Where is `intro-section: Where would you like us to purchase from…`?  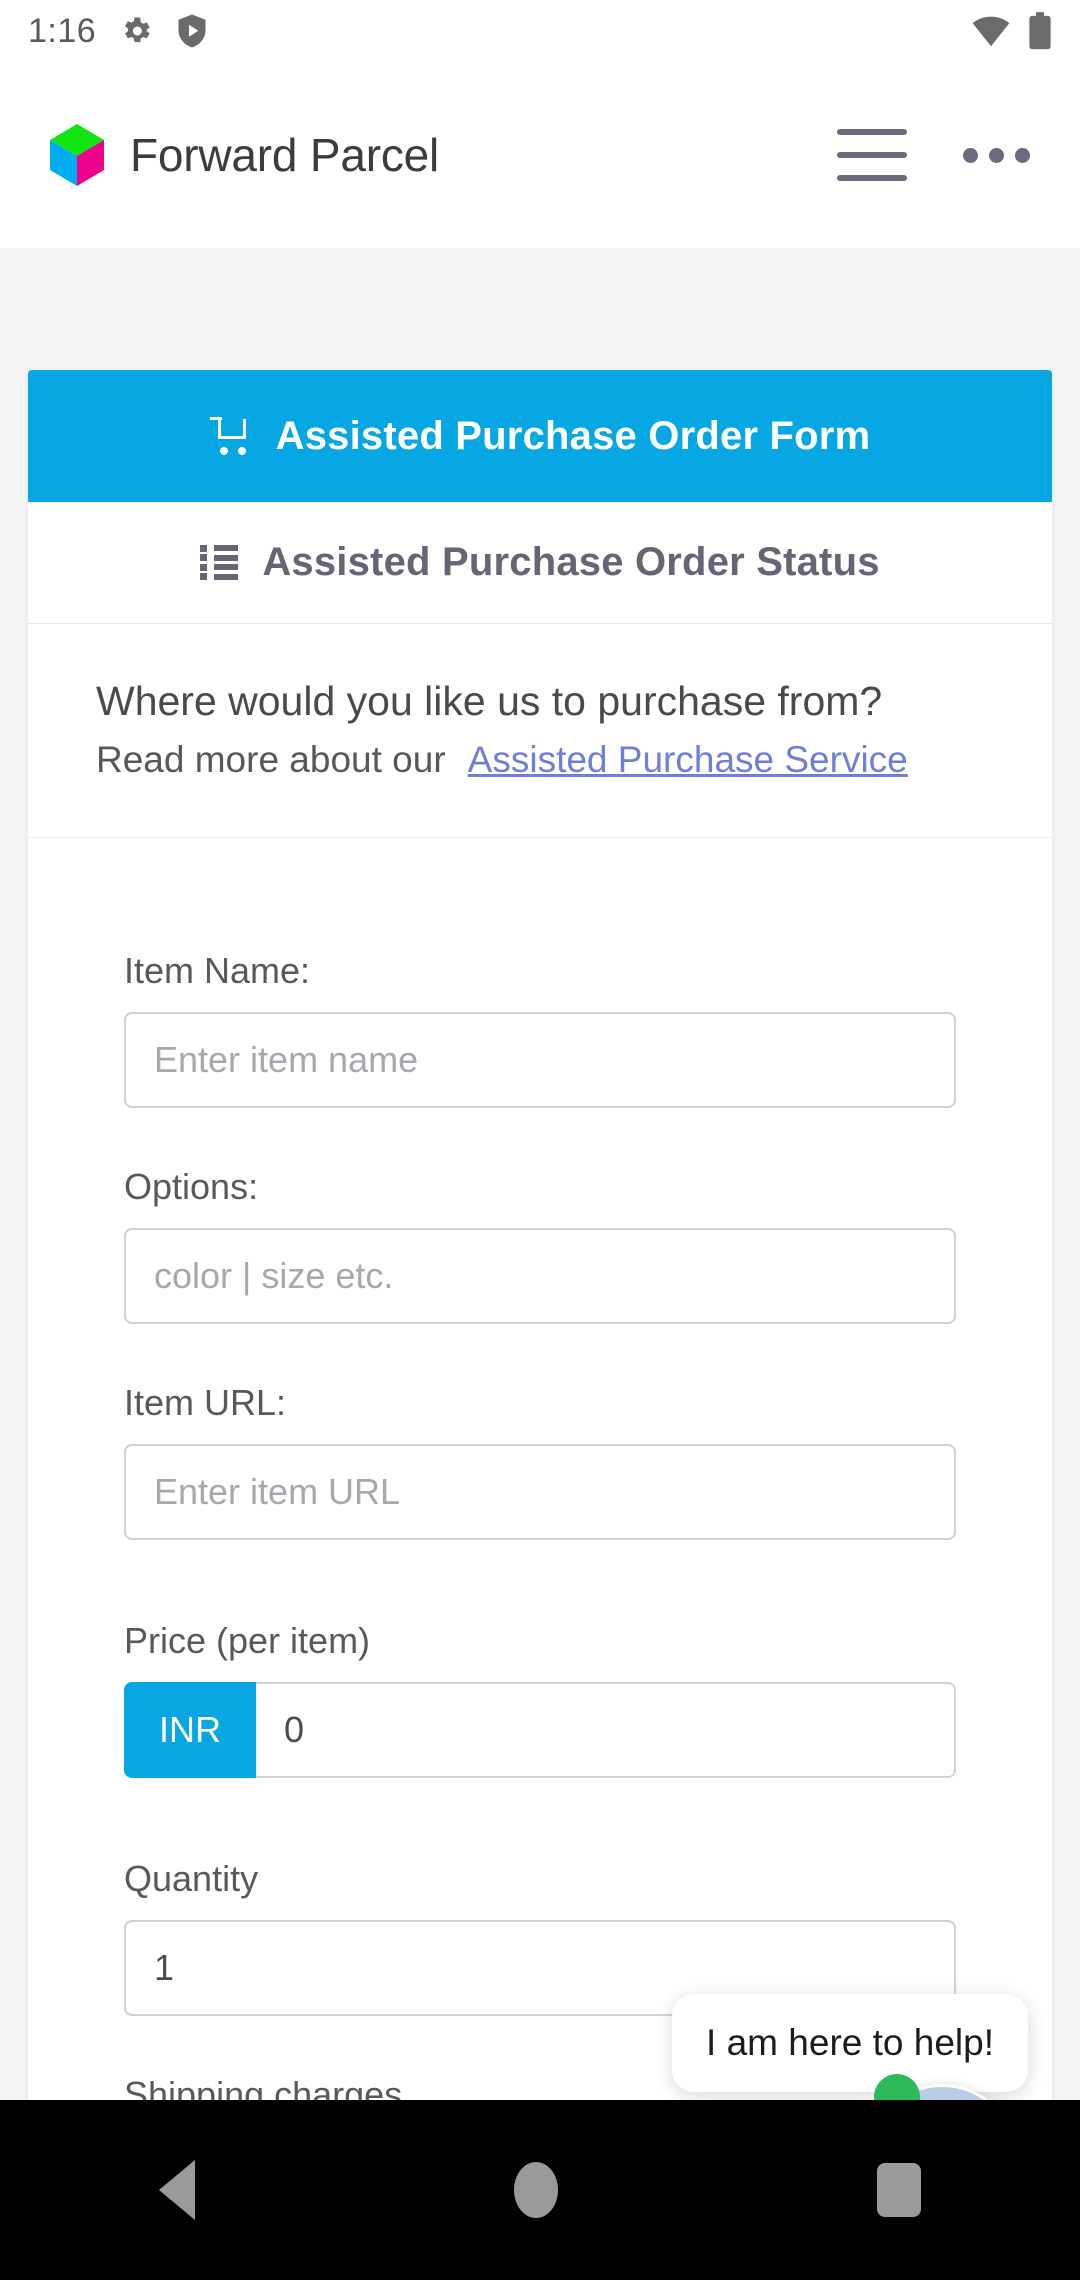
intro-section: Where would you like us to purchase from… is located at coordinates (540, 731).